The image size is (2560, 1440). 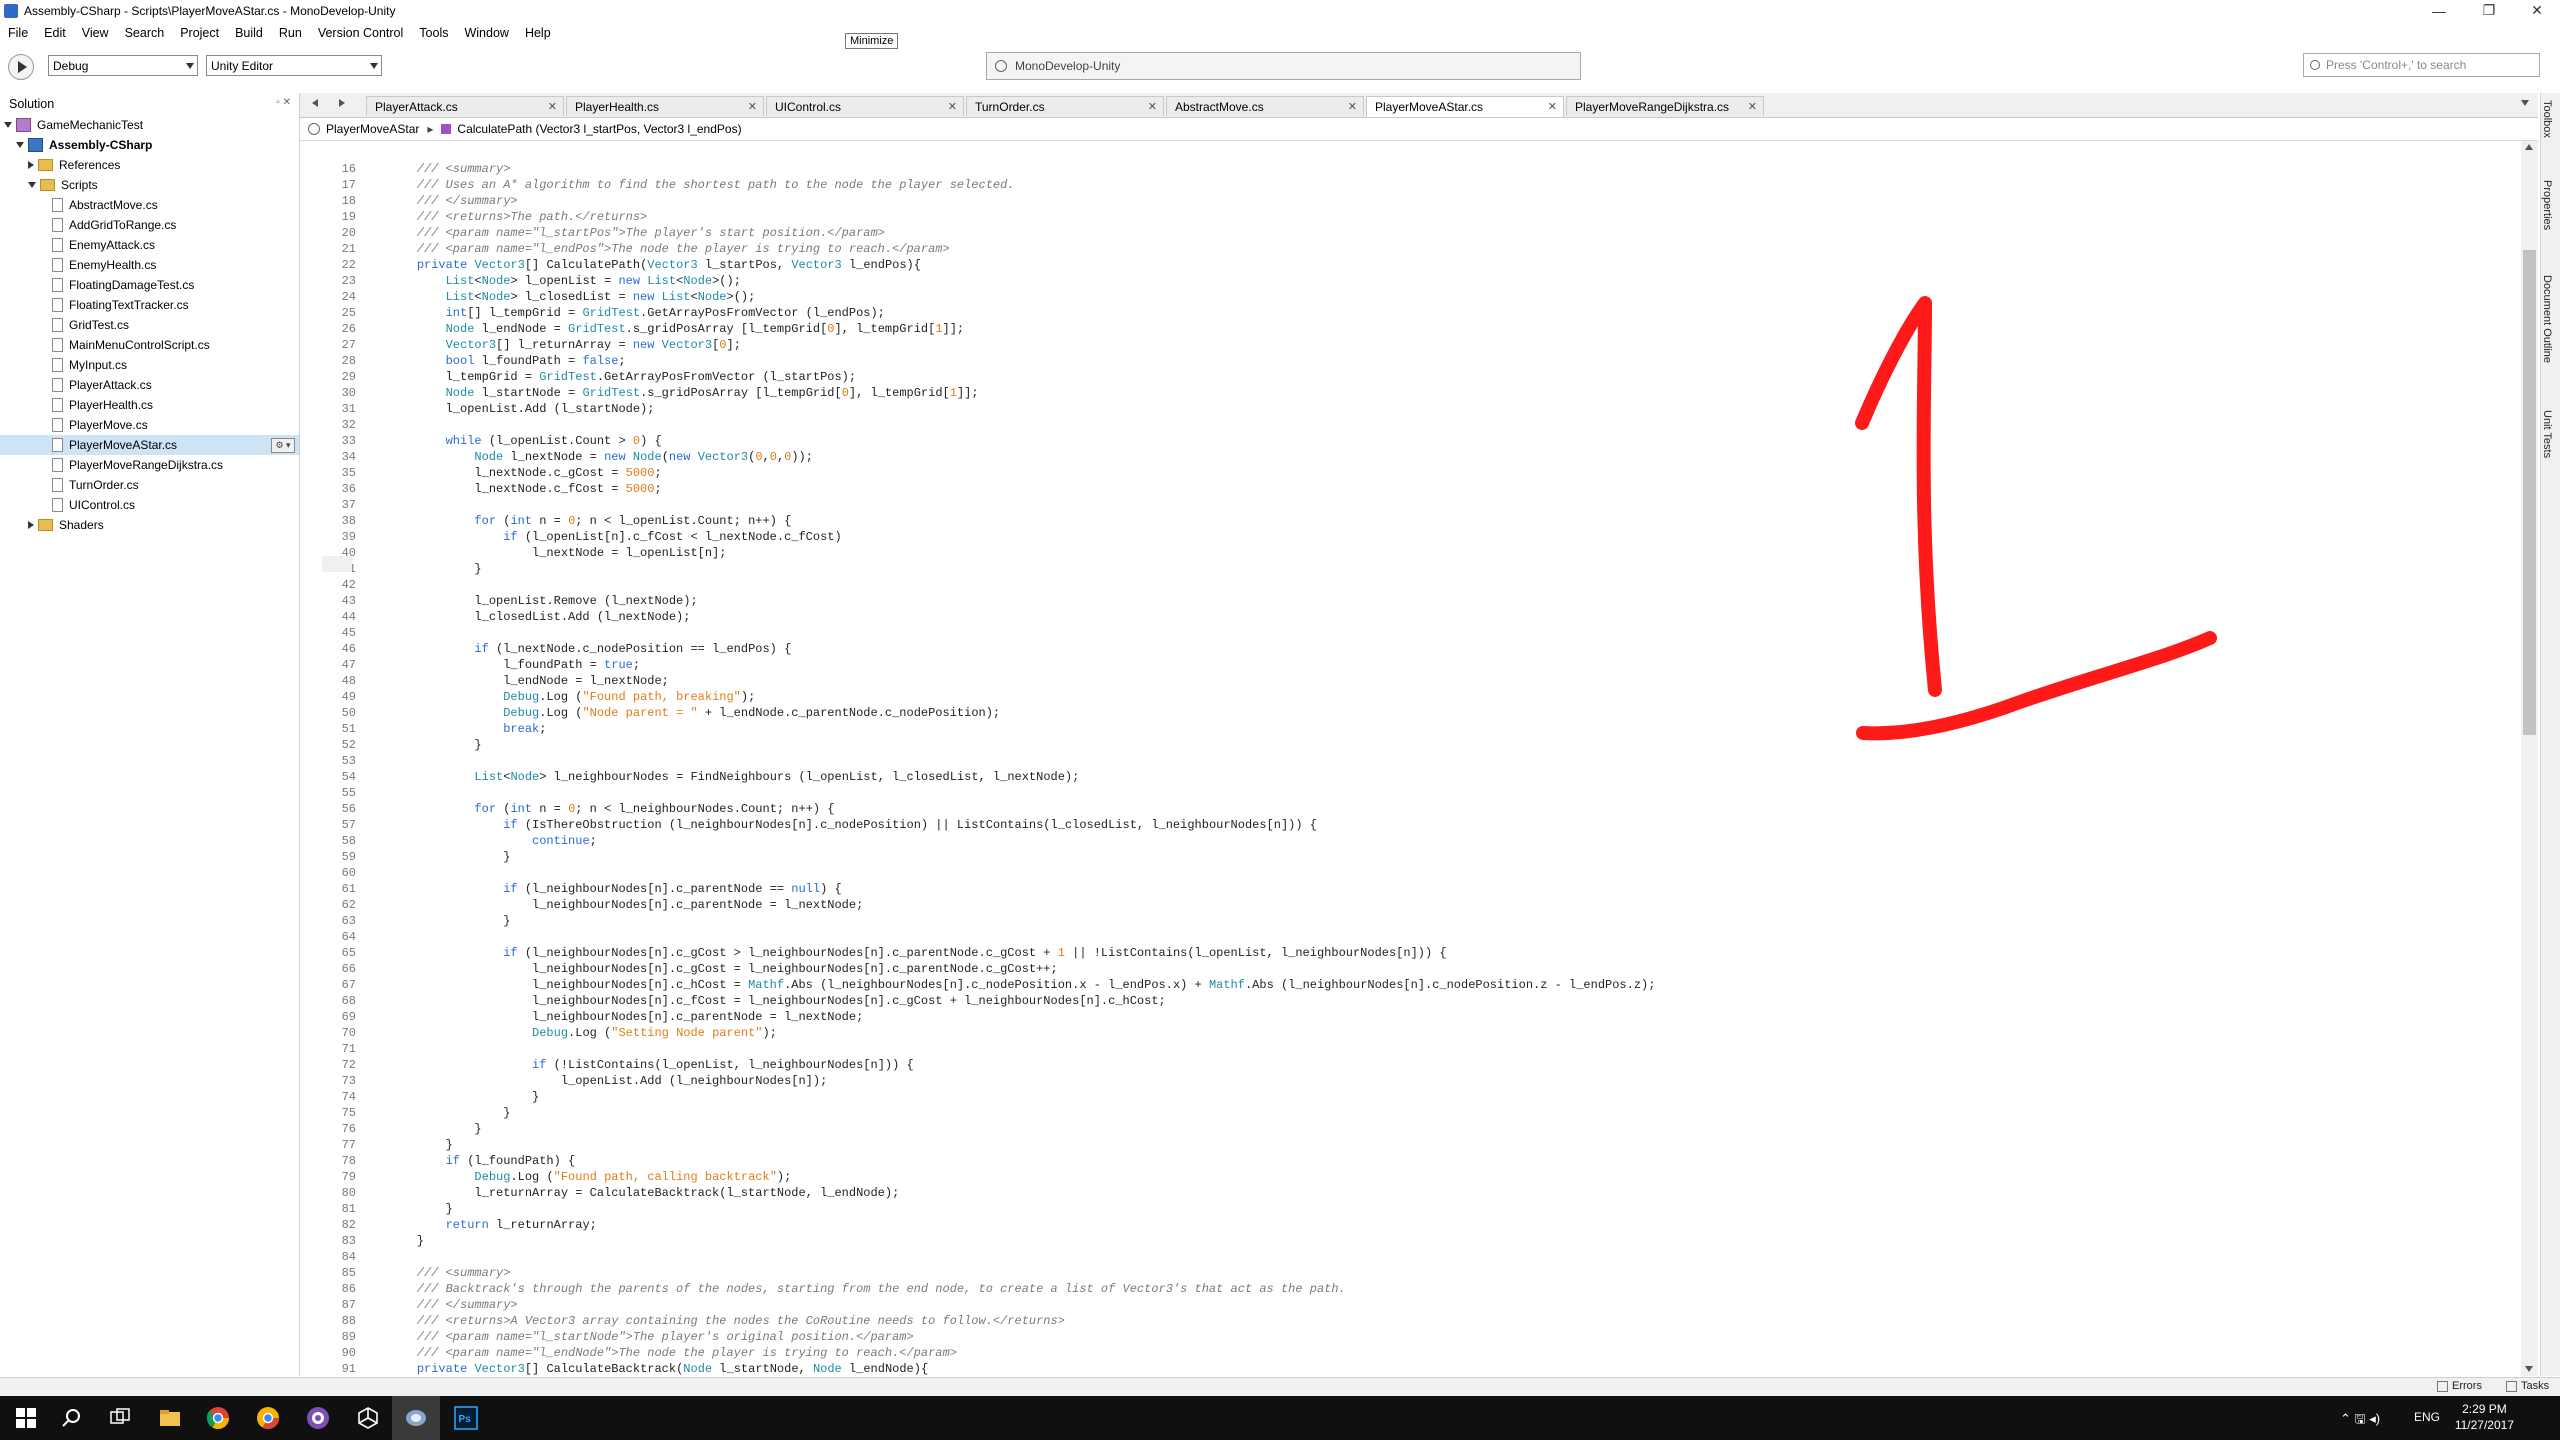 What do you see at coordinates (283, 102) in the screenshot?
I see `panel-header-buttons: ▫ ✕` at bounding box center [283, 102].